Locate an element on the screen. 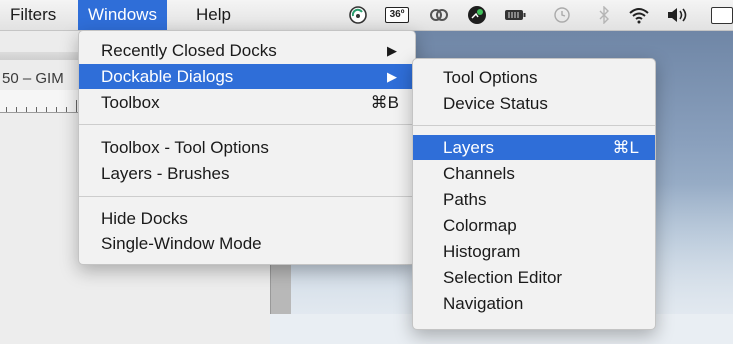 This screenshot has height=344, width=733. badge-text: 36º is located at coordinates (397, 15).